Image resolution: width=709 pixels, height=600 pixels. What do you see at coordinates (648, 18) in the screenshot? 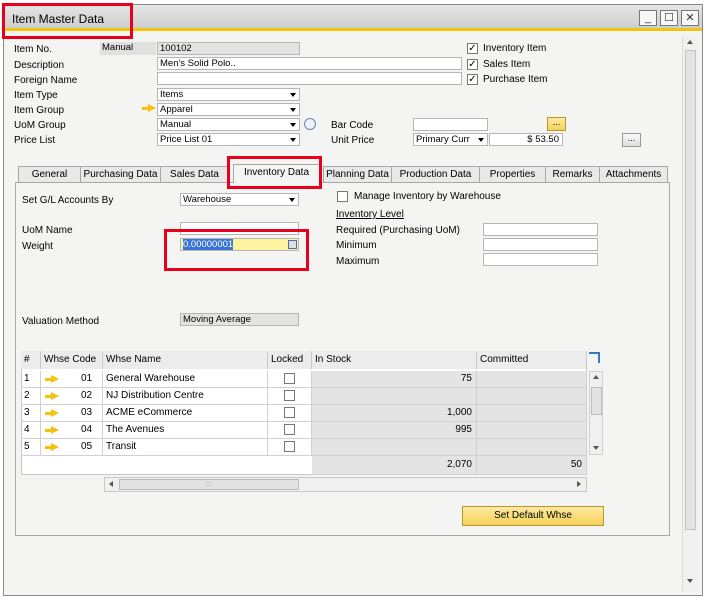
I see `minimize-button: _` at bounding box center [648, 18].